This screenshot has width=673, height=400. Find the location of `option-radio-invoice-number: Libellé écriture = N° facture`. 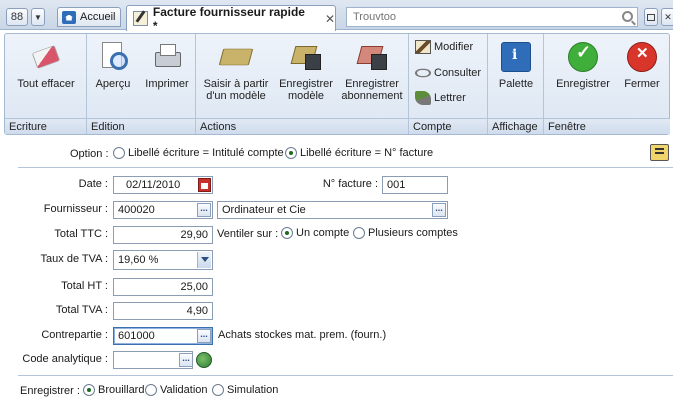

option-radio-invoice-number: Libellé écriture = N° facture is located at coordinates (359, 153).